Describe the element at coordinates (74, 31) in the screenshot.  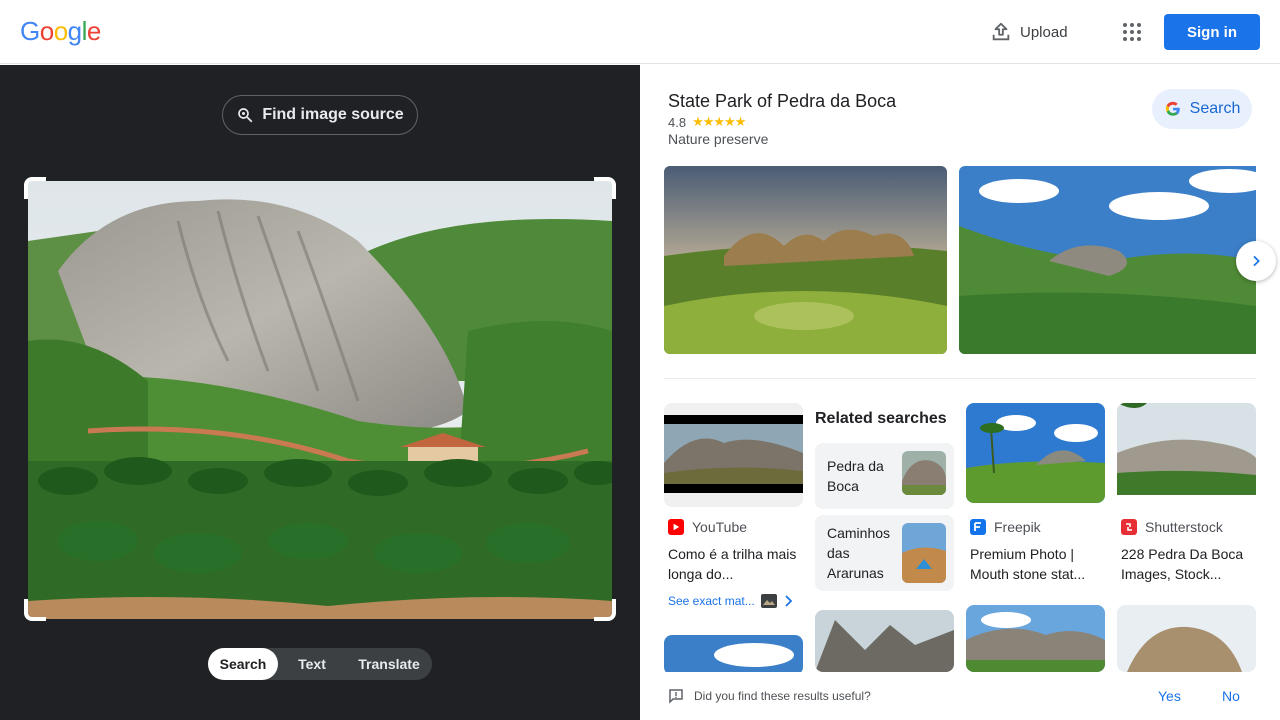
I see `logo-letter: g` at that location.